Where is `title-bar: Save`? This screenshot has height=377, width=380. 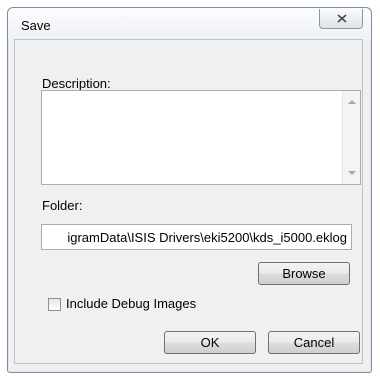
title-bar: Save is located at coordinates (189, 24).